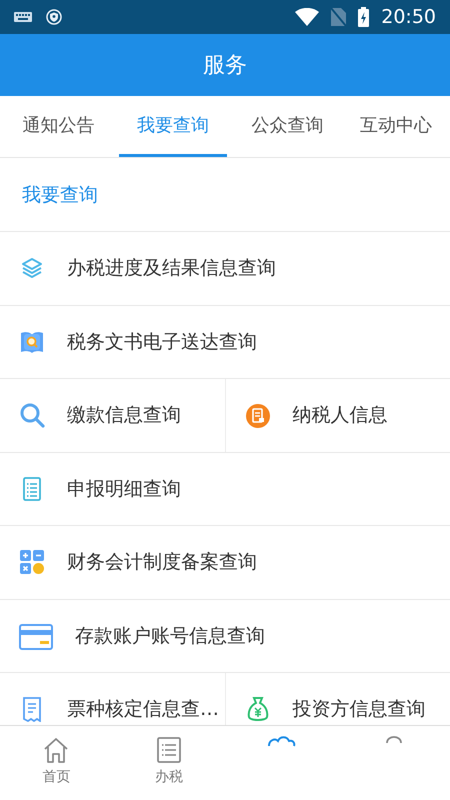 Image resolution: width=450 pixels, height=800 pixels. What do you see at coordinates (225, 562) in the screenshot?
I see `menu-item: 财务会计制度备案查询` at bounding box center [225, 562].